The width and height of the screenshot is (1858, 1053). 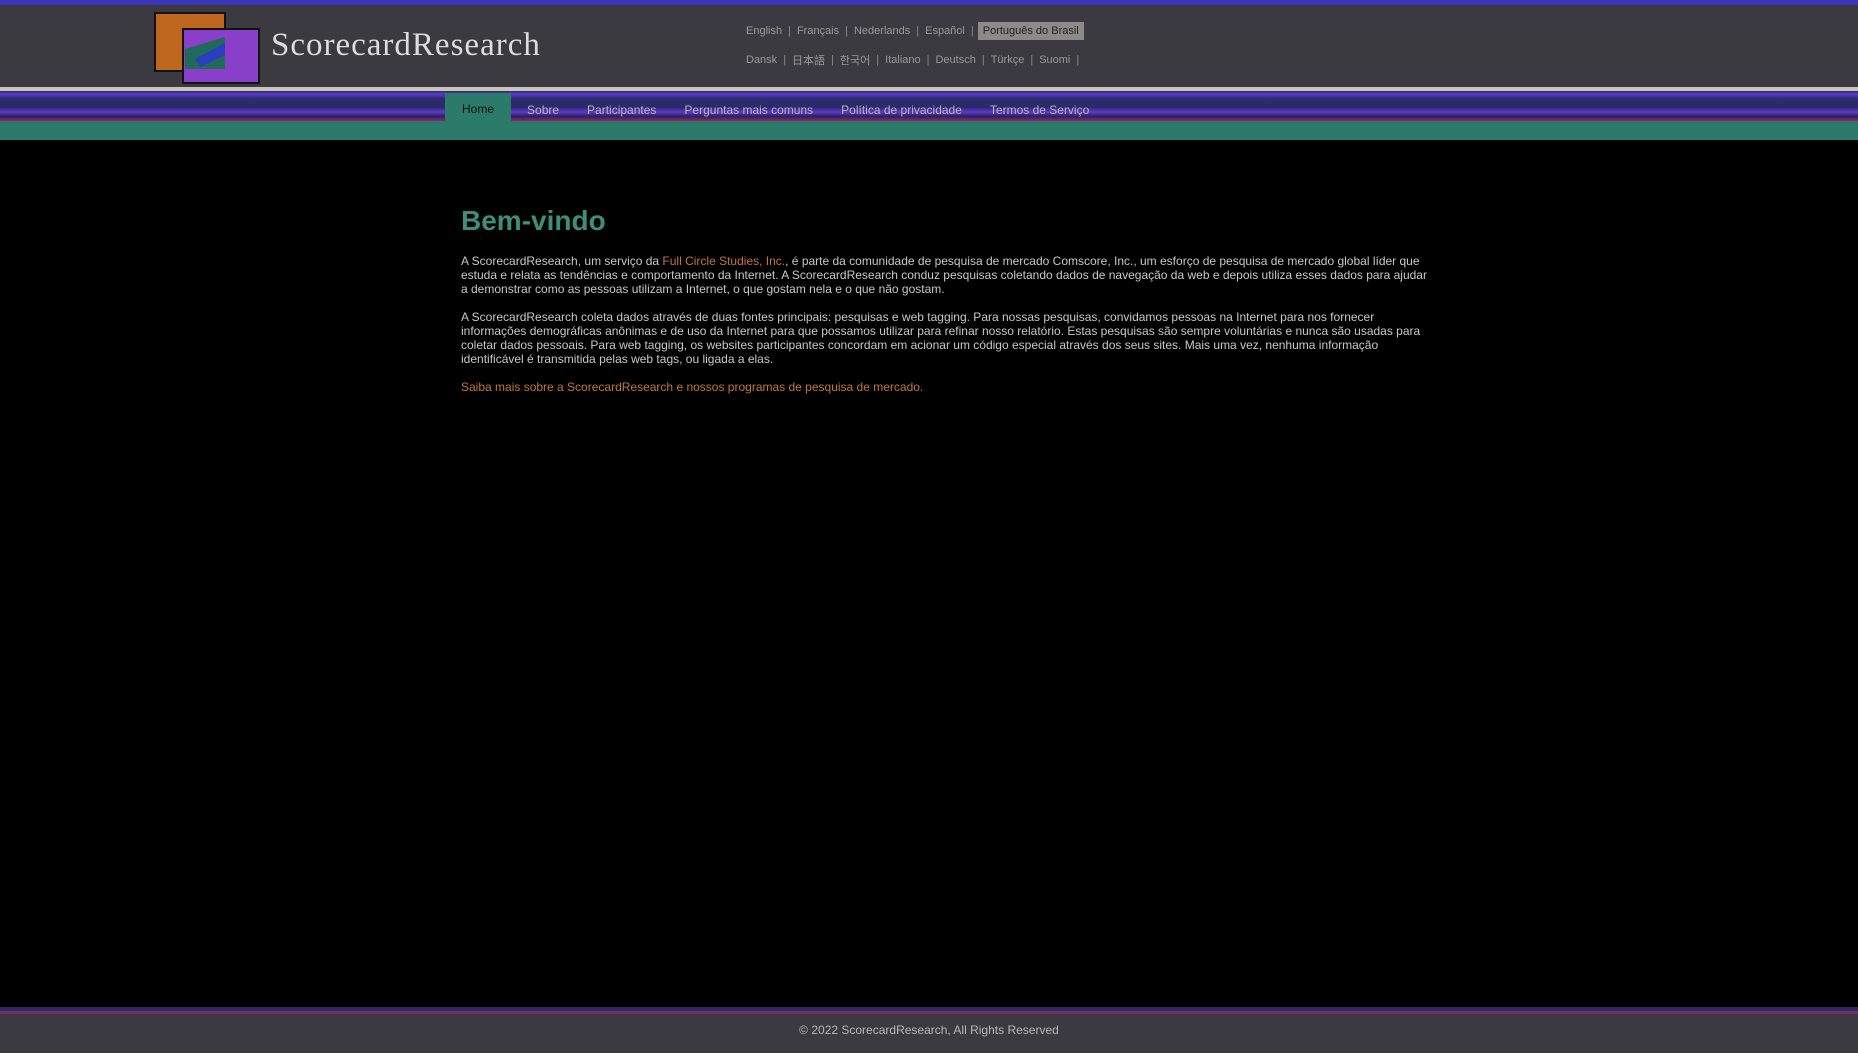 I want to click on lang-english: English, so click(x=766, y=31).